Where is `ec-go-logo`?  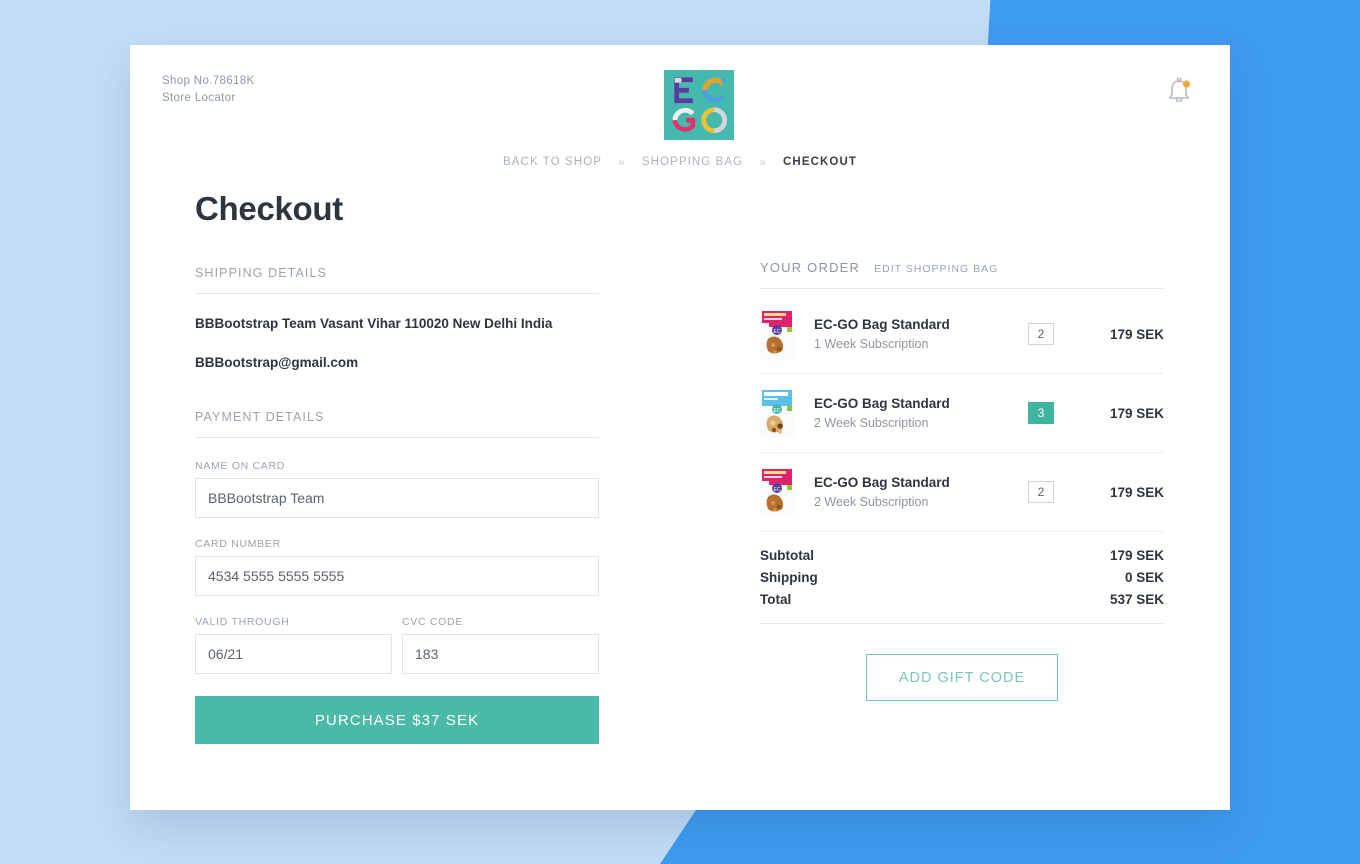
ec-go-logo is located at coordinates (699, 105).